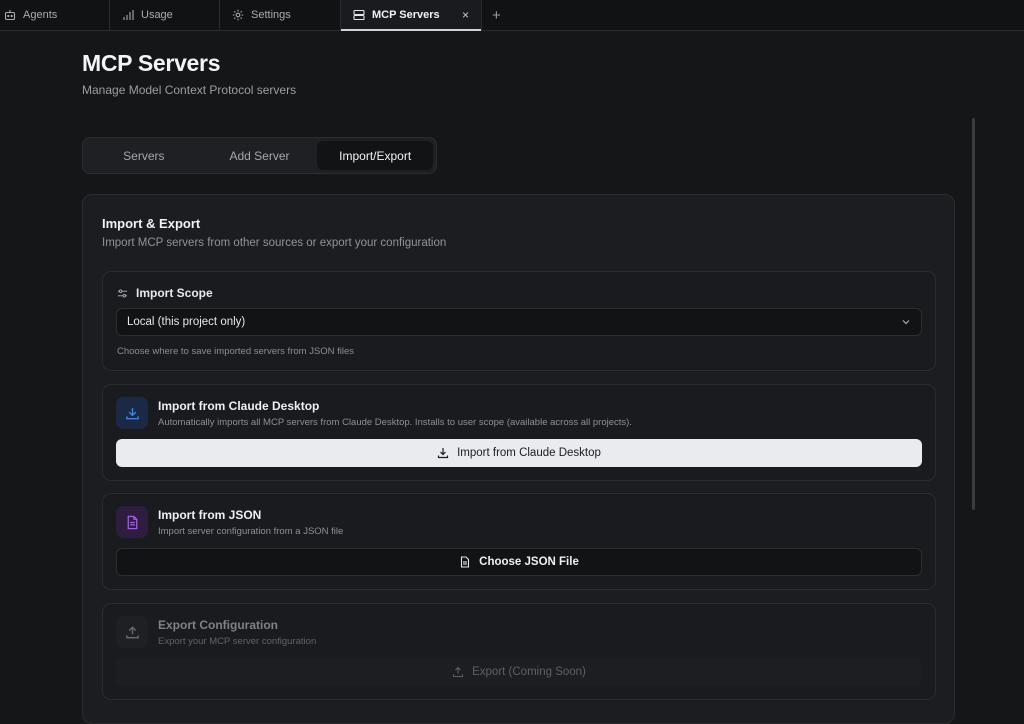 The height and width of the screenshot is (724, 1024). Describe the element at coordinates (40, 15) in the screenshot. I see `tab-label: Agents` at that location.